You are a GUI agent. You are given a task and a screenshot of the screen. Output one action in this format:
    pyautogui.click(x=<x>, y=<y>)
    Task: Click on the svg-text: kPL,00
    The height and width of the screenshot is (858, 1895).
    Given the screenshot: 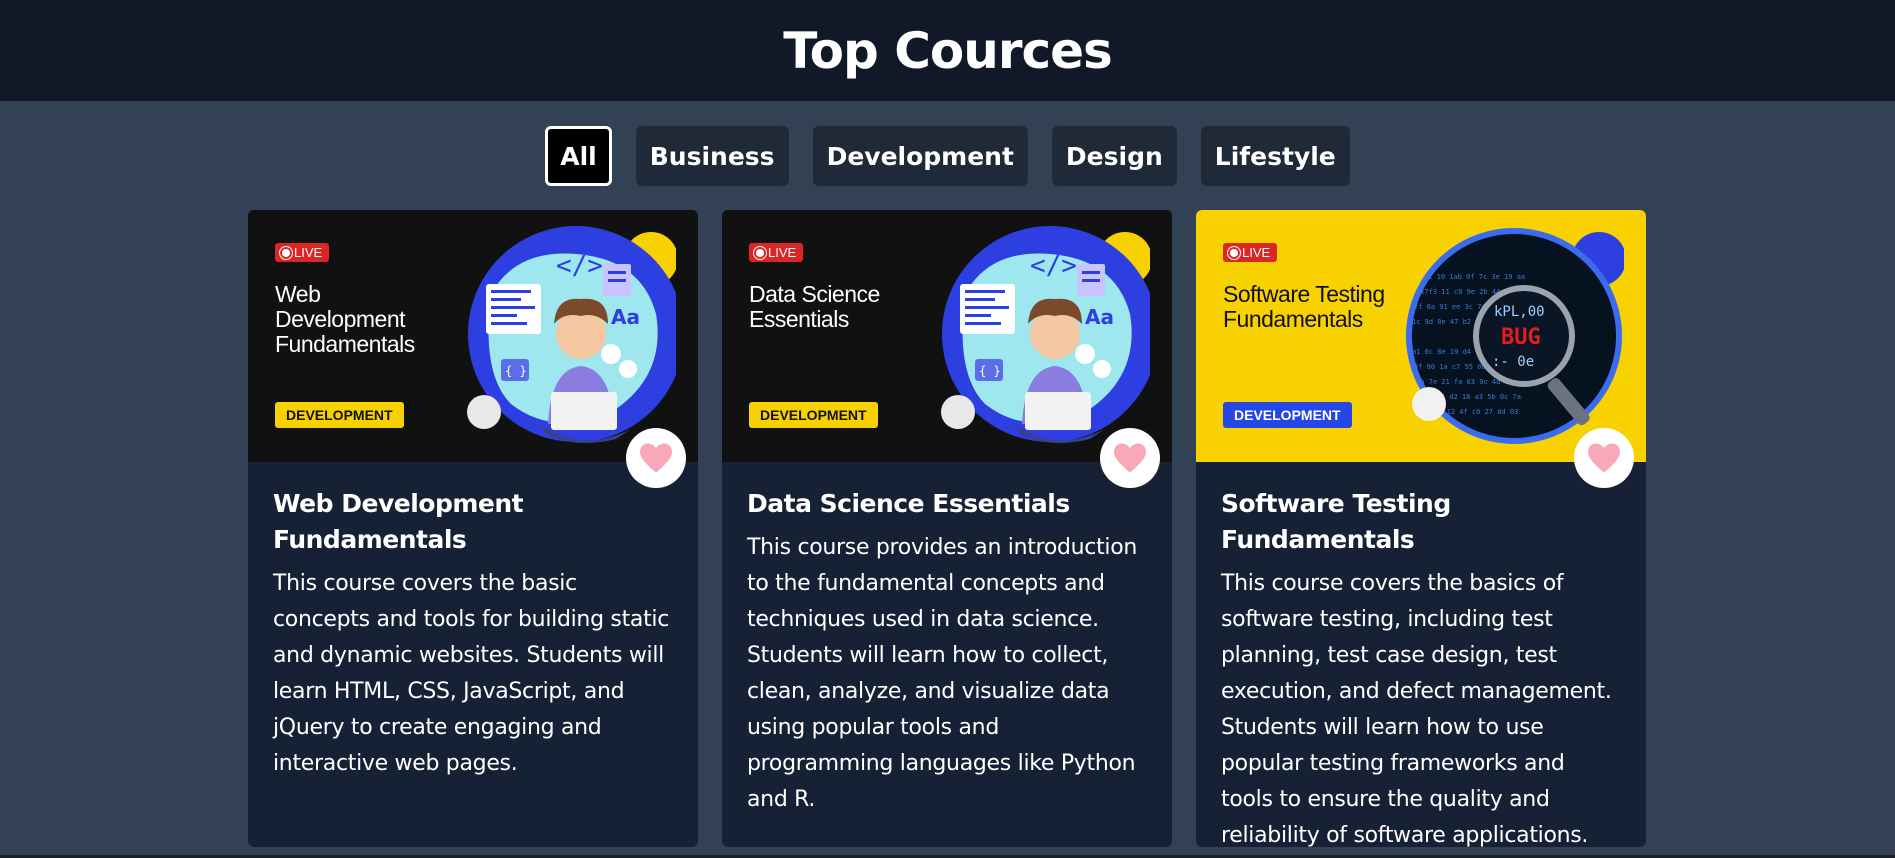 What is the action you would take?
    pyautogui.click(x=1519, y=312)
    